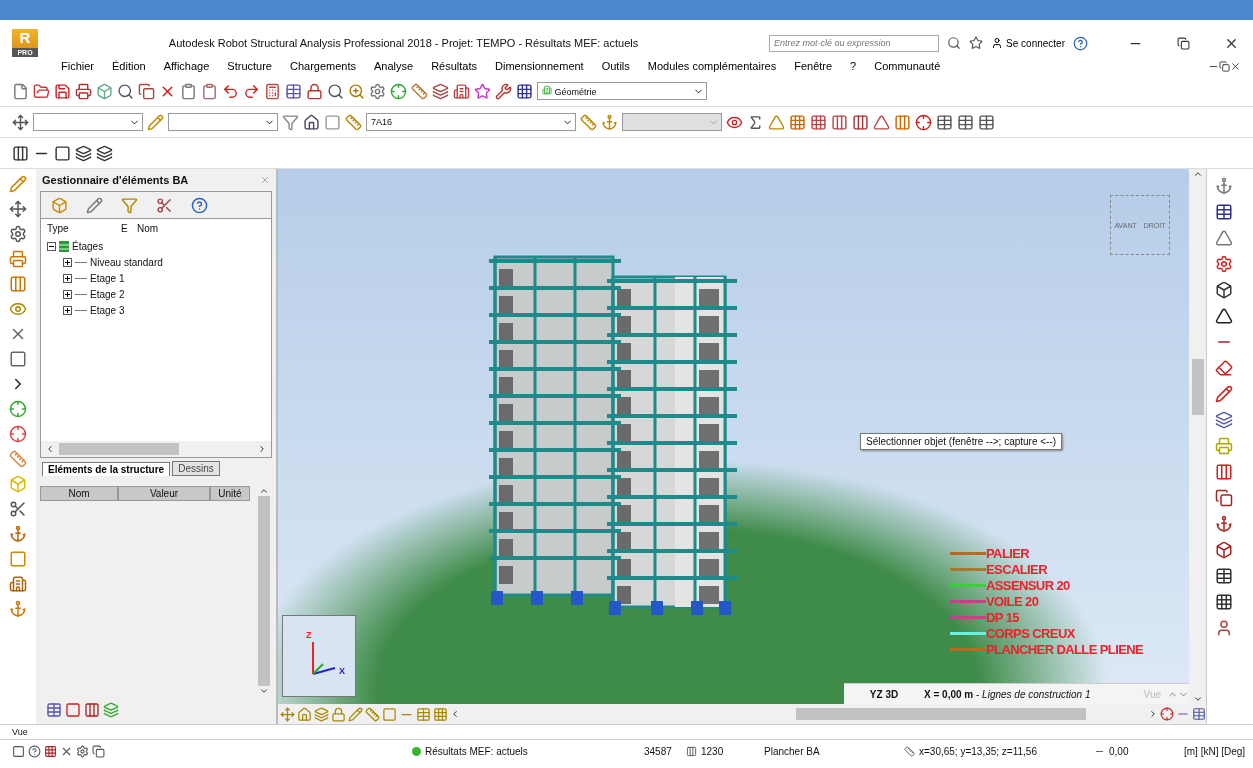 This screenshot has height=768, width=1253. I want to click on menu-item: Affichage, so click(186, 66).